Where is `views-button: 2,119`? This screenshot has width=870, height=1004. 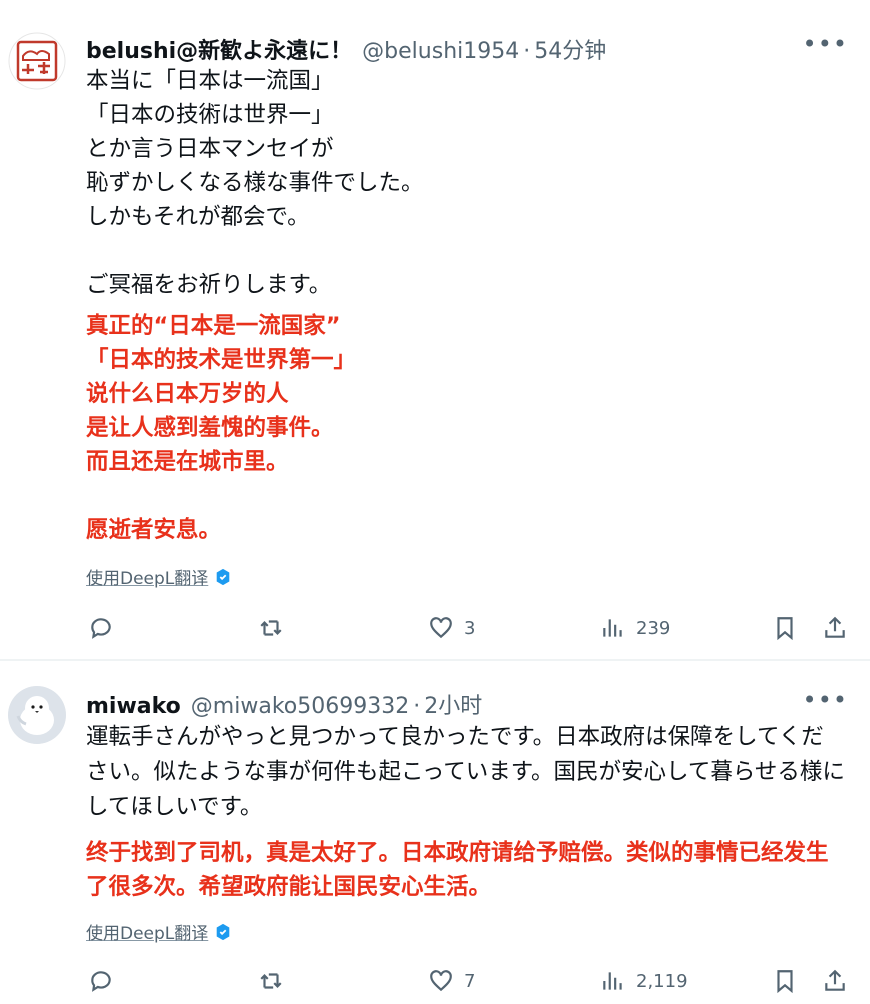 views-button: 2,119 is located at coordinates (644, 981).